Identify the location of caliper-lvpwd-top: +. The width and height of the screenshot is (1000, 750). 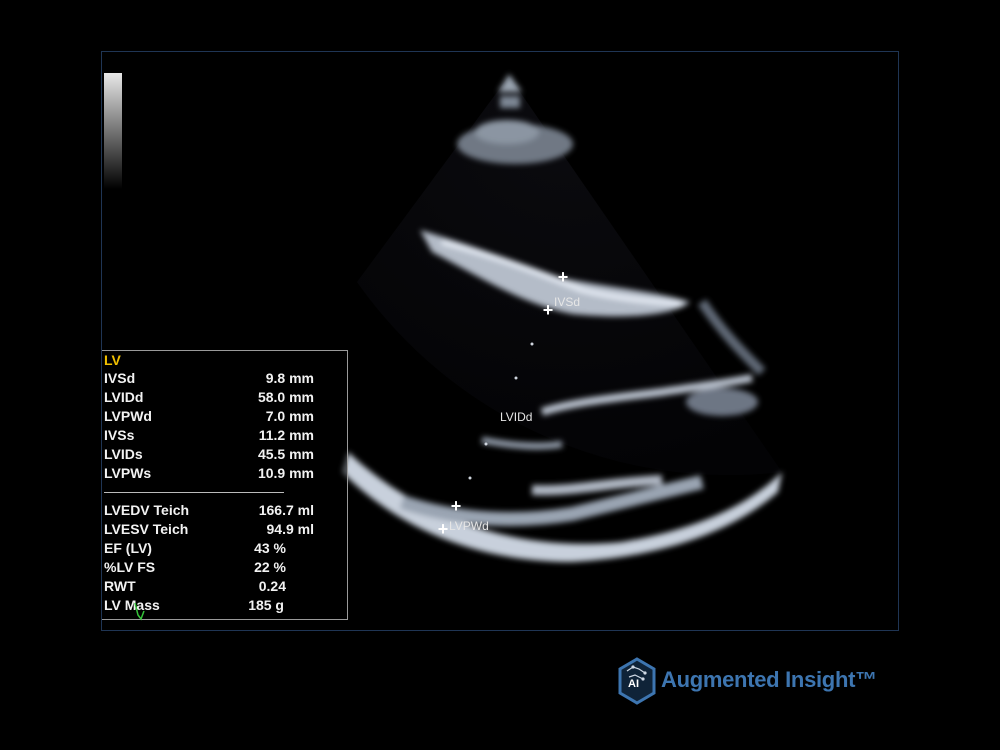
(456, 506).